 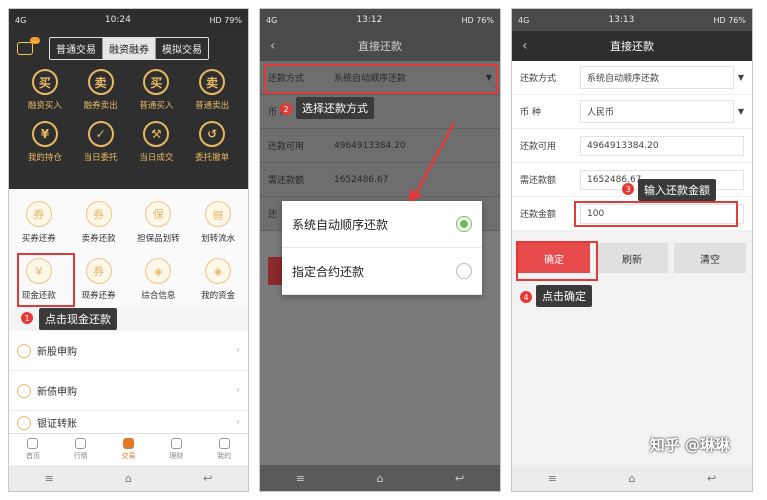 What do you see at coordinates (98, 296) in the screenshot?
I see `grid-label: 现券还券` at bounding box center [98, 296].